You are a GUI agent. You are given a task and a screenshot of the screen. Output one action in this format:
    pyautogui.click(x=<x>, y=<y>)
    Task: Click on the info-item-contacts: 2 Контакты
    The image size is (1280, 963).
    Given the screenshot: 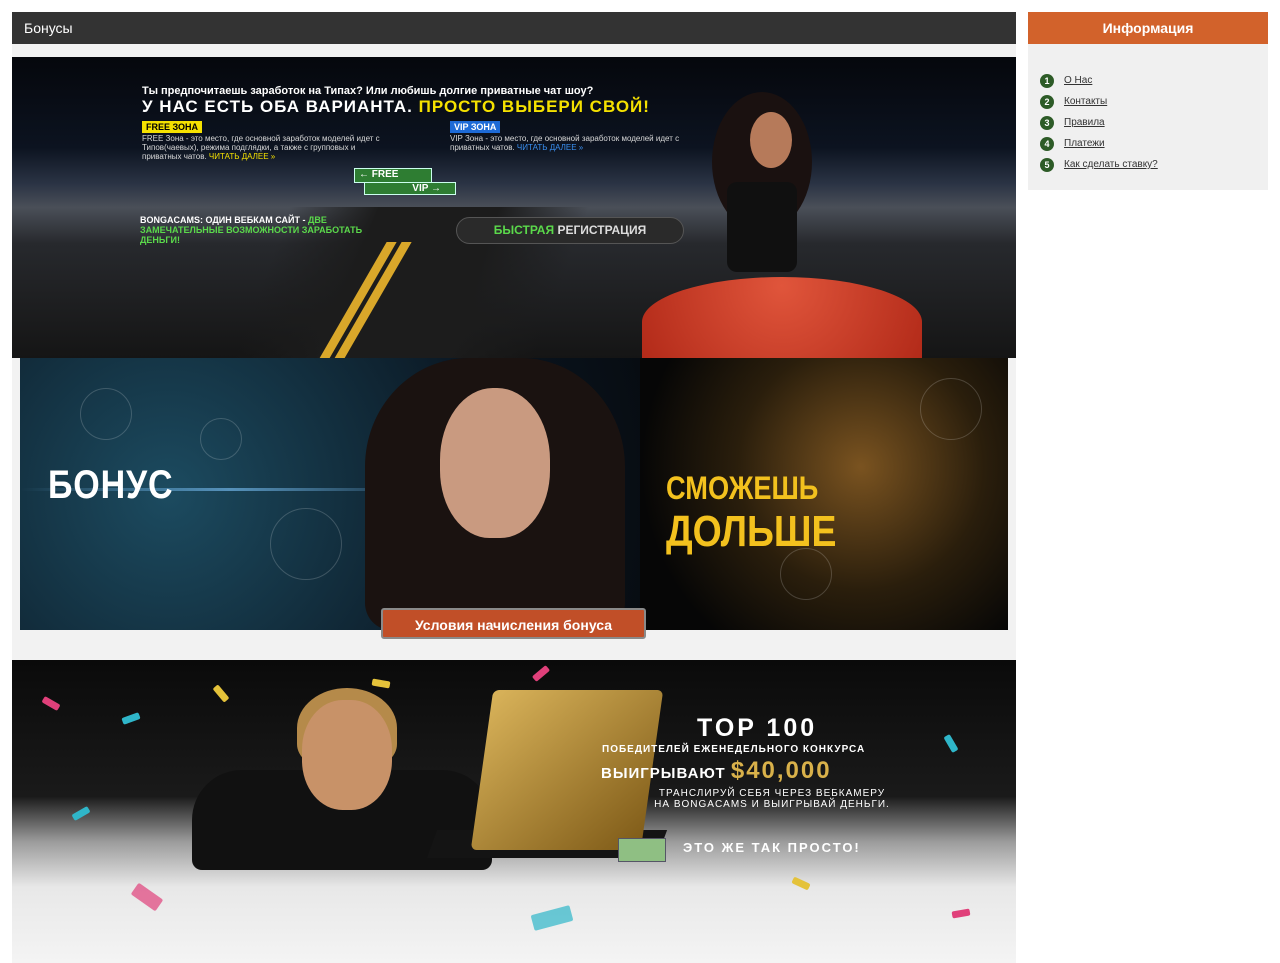 What is the action you would take?
    pyautogui.click(x=1099, y=101)
    